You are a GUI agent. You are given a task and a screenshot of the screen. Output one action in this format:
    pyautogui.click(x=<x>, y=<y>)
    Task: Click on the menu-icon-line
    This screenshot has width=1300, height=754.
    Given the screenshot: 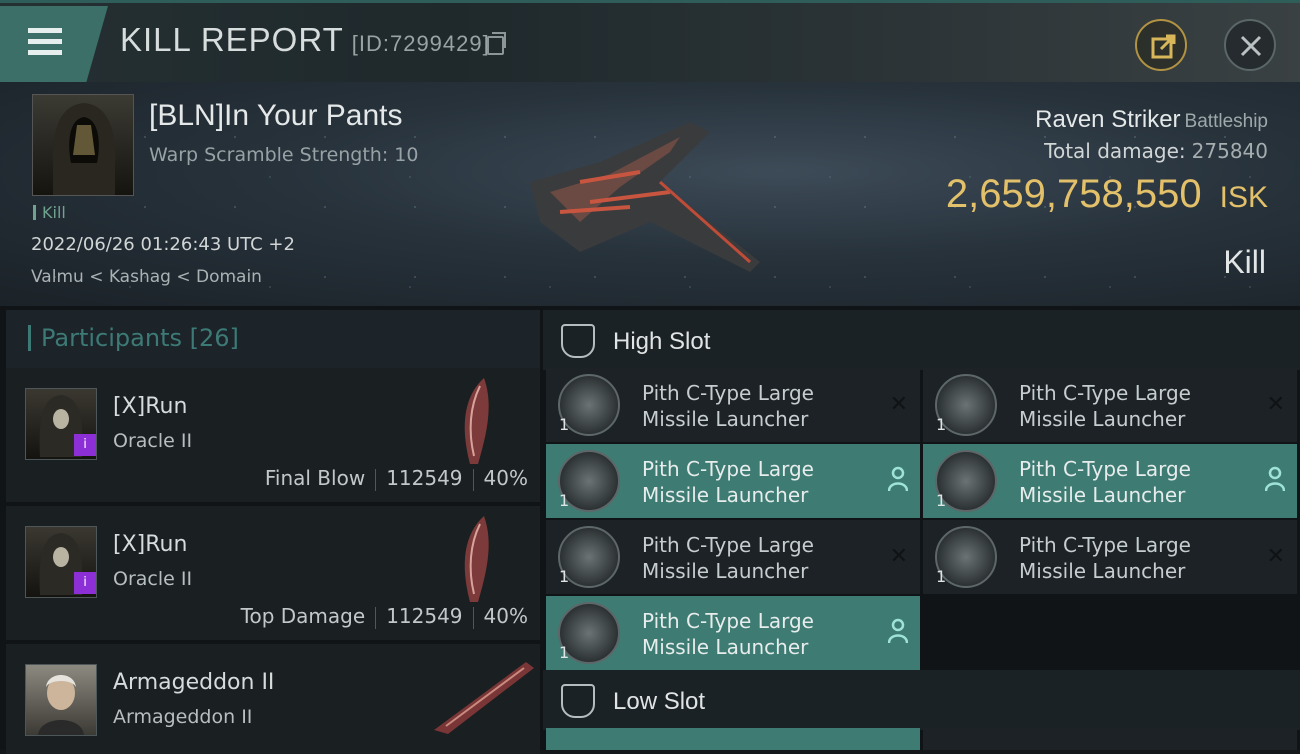 What is the action you would take?
    pyautogui.click(x=45, y=52)
    